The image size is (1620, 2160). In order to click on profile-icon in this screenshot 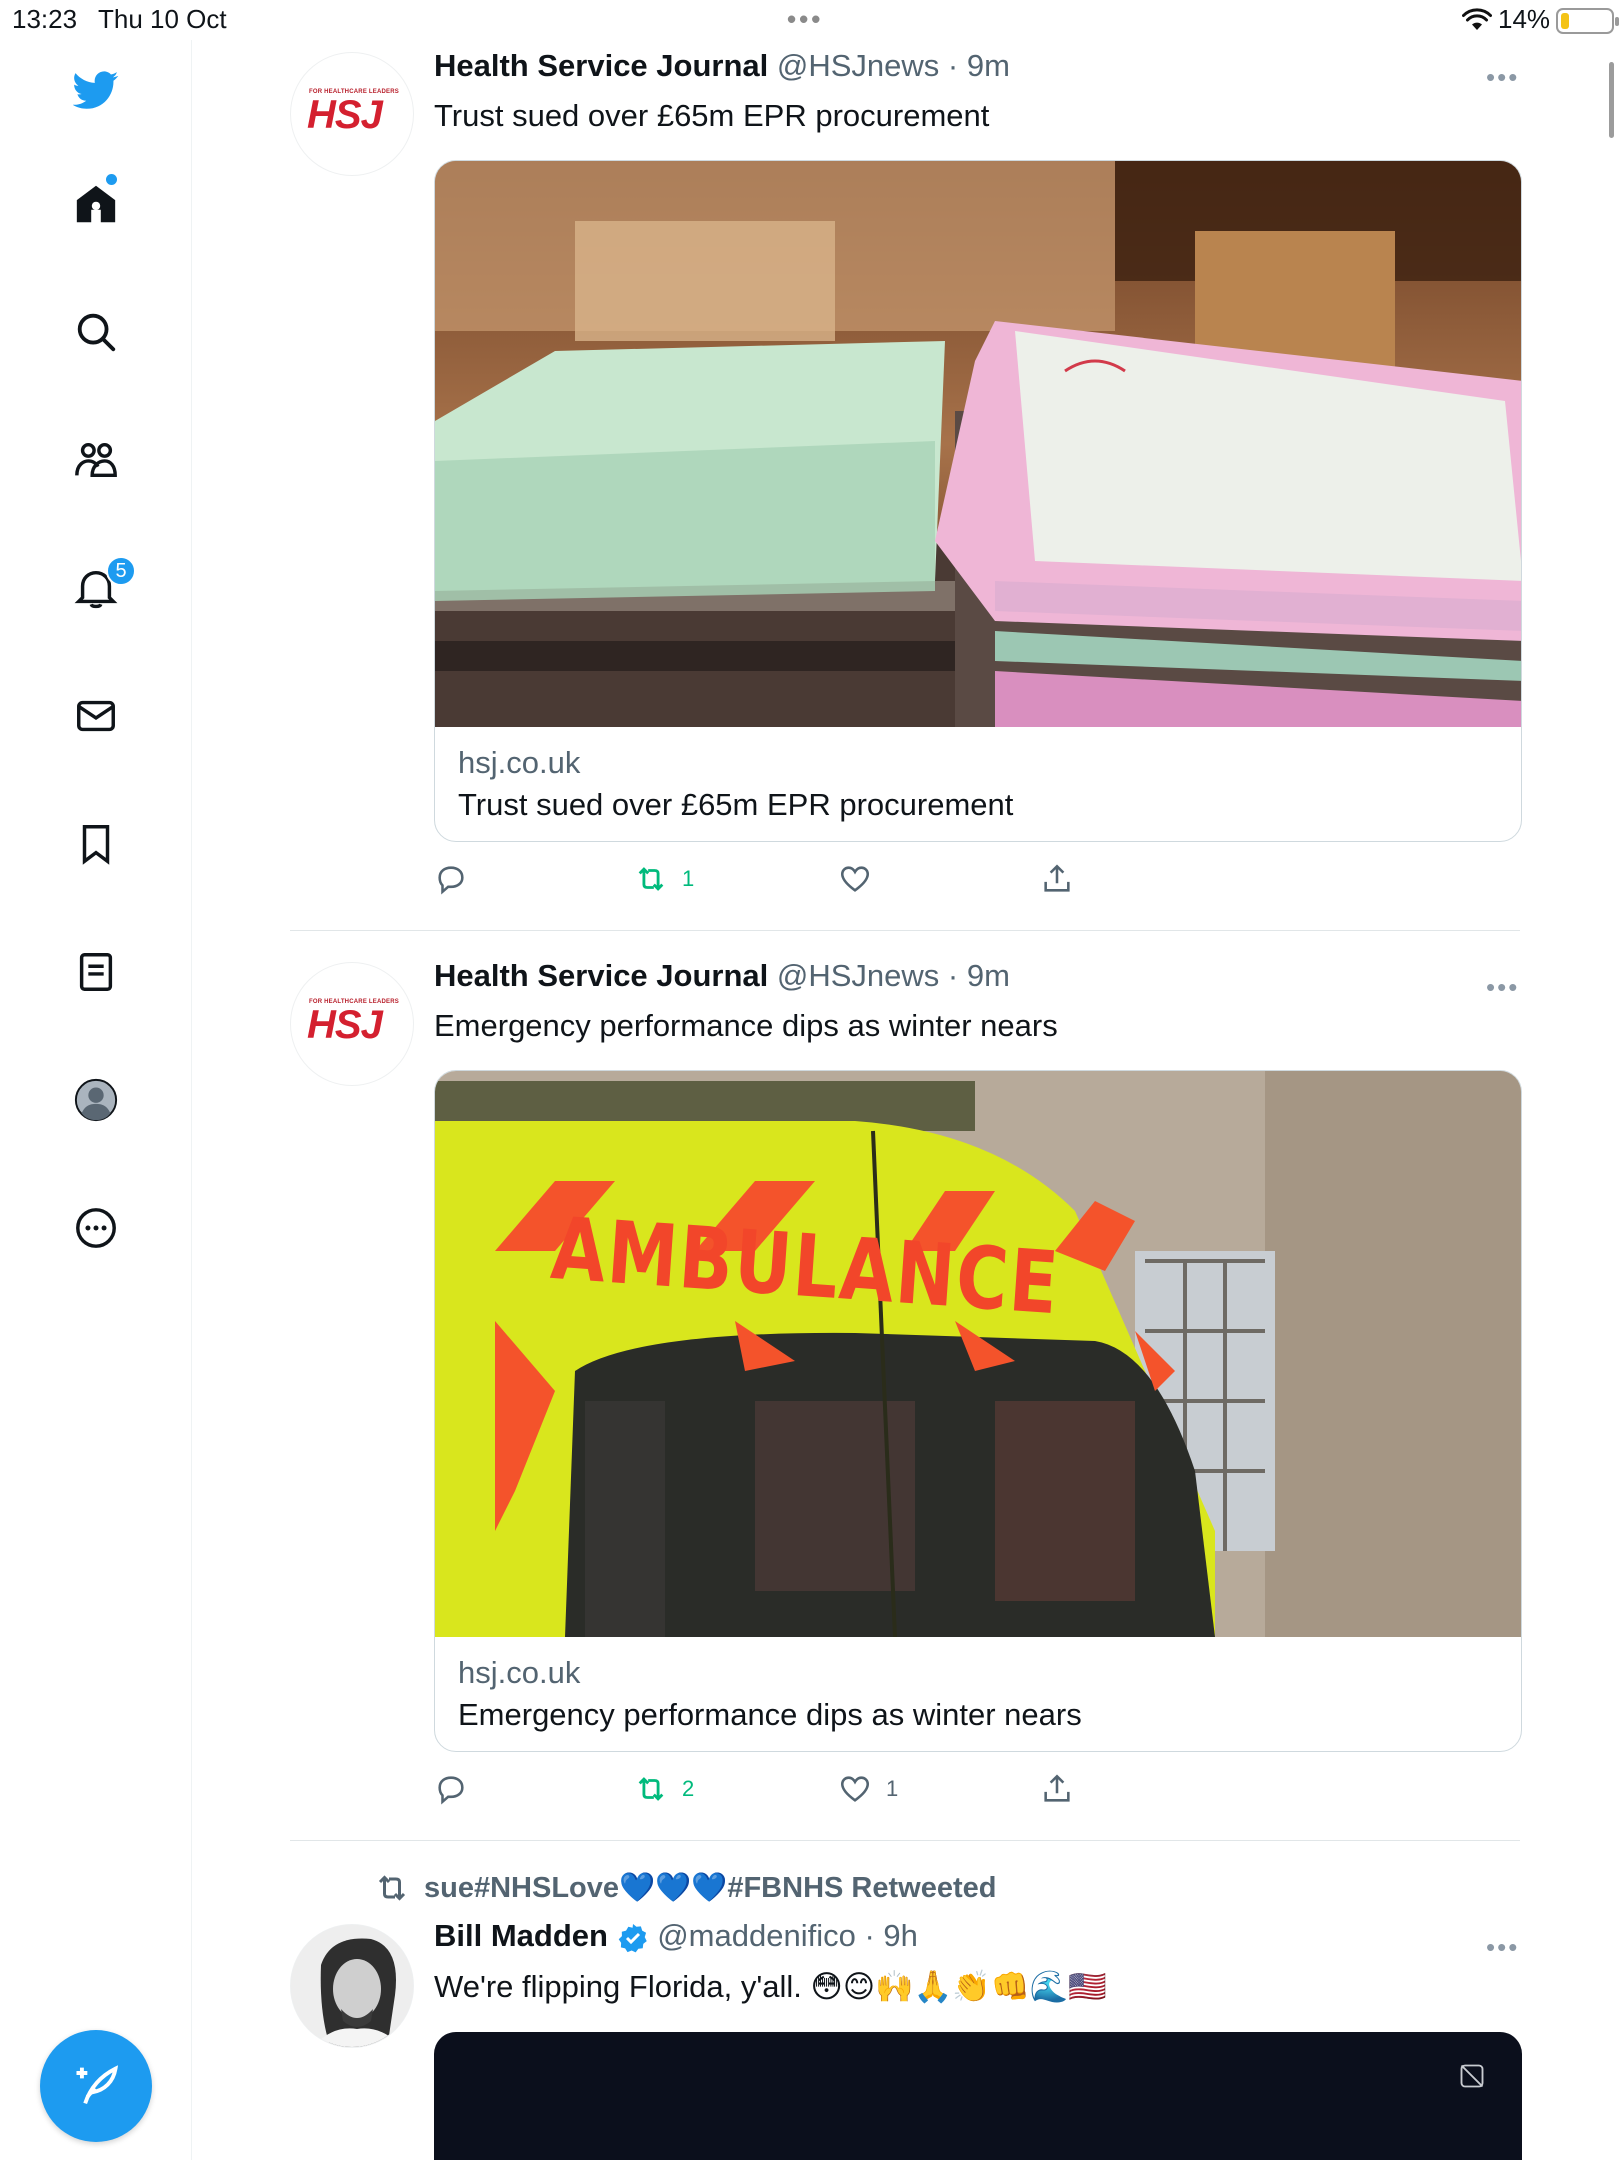, I will do `click(96, 1100)`.